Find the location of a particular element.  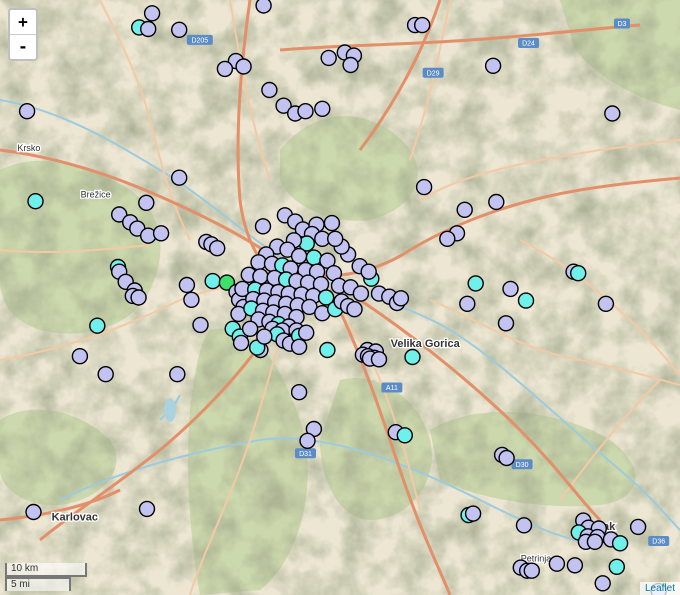

lake is located at coordinates (170, 410).